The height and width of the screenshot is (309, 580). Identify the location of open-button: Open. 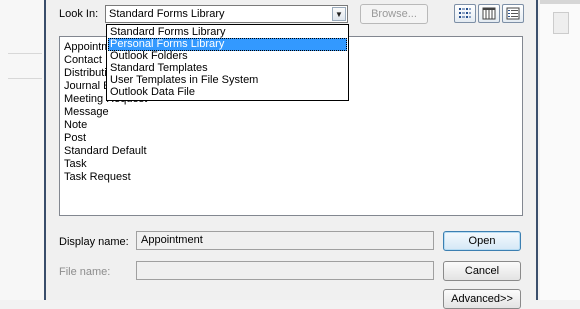
(482, 241).